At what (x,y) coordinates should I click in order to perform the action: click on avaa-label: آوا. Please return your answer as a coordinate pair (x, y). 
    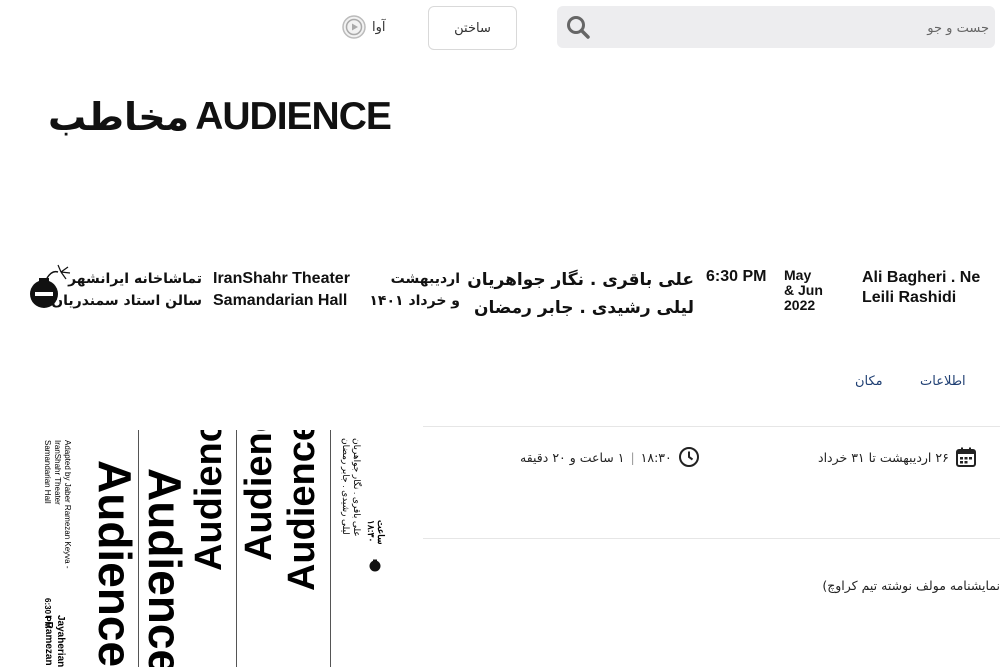
    Looking at the image, I should click on (379, 27).